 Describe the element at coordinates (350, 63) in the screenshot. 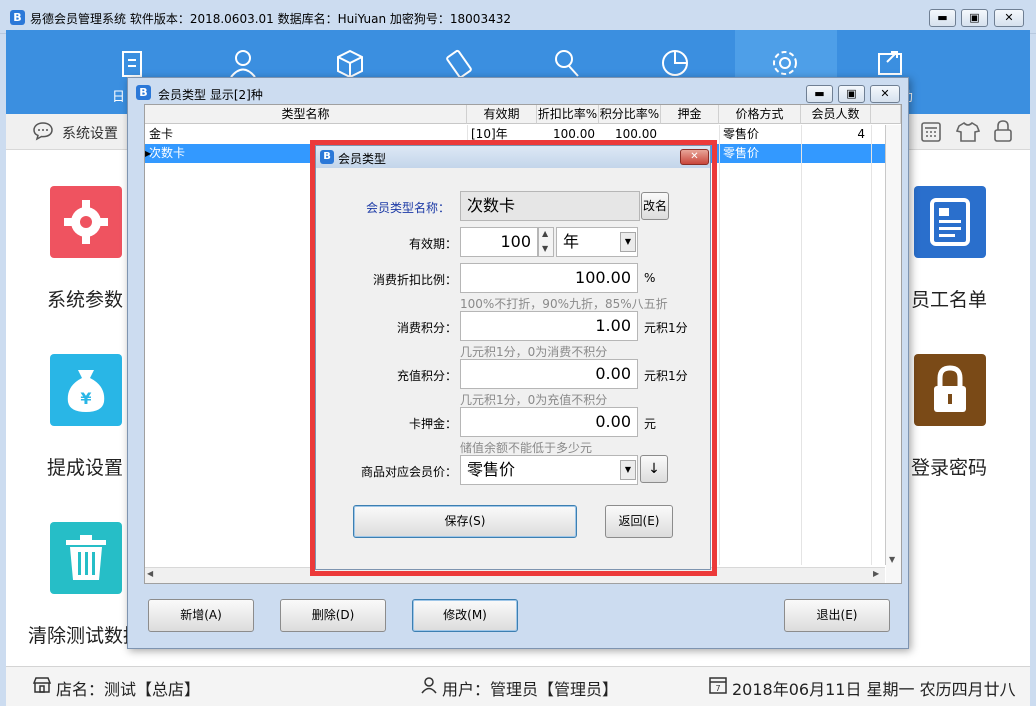

I see `box-icon` at that location.